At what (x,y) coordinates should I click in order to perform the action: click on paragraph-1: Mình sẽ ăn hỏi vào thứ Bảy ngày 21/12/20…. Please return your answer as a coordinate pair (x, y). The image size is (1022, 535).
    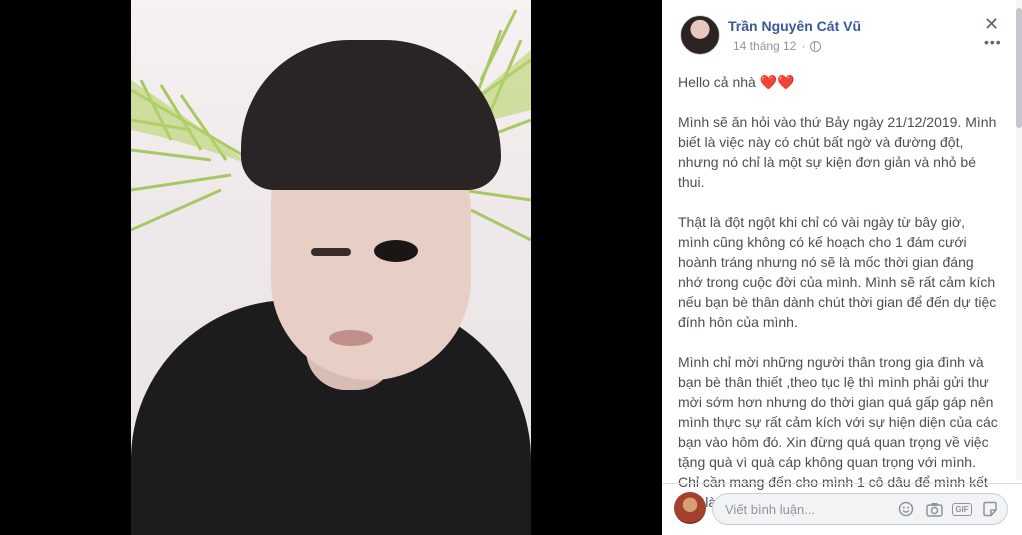
    Looking at the image, I should click on (837, 152).